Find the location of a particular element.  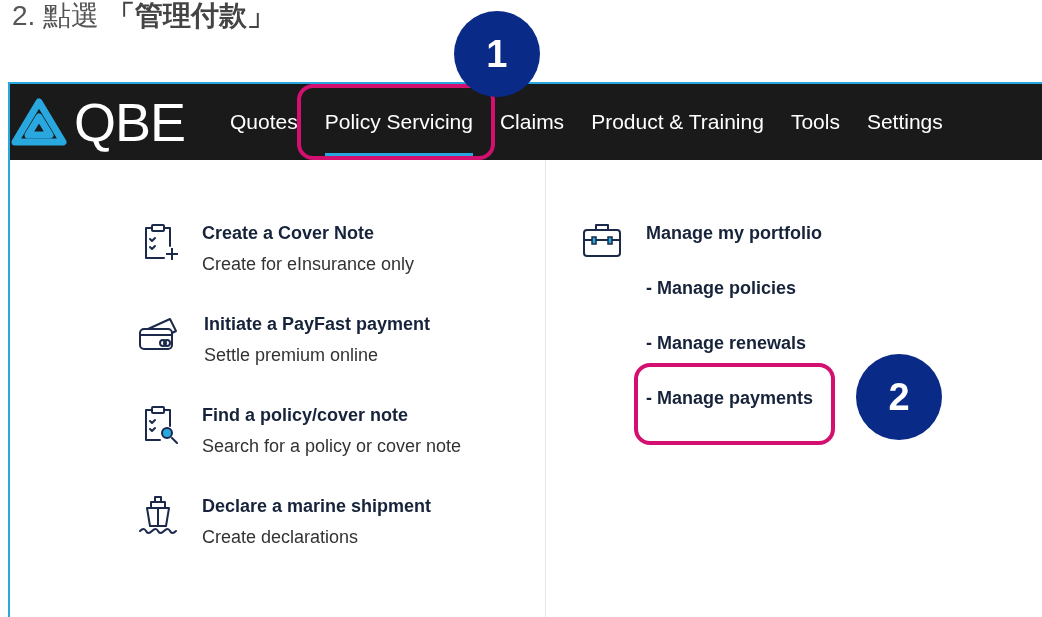

nav-link: Tools is located at coordinates (815, 122).